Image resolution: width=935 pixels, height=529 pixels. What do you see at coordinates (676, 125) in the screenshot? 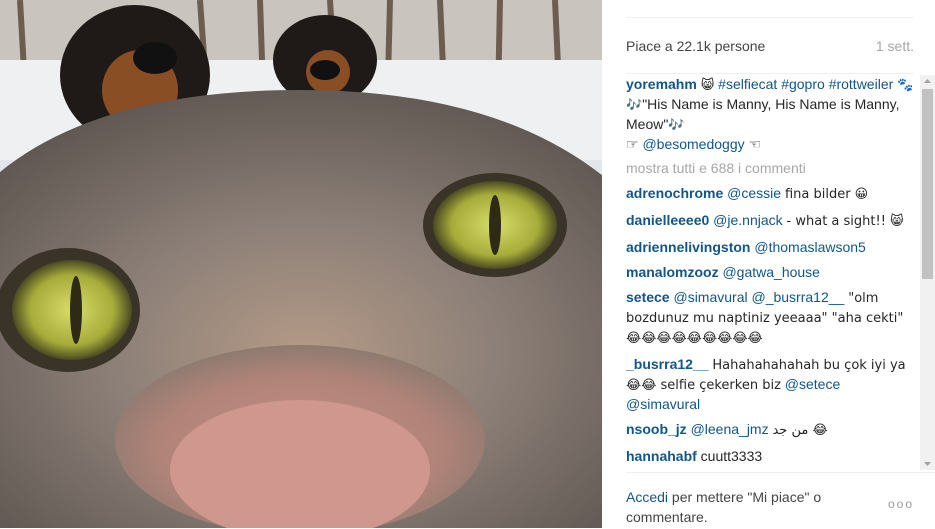
I see `caption-notes-icon-end: 🎶` at bounding box center [676, 125].